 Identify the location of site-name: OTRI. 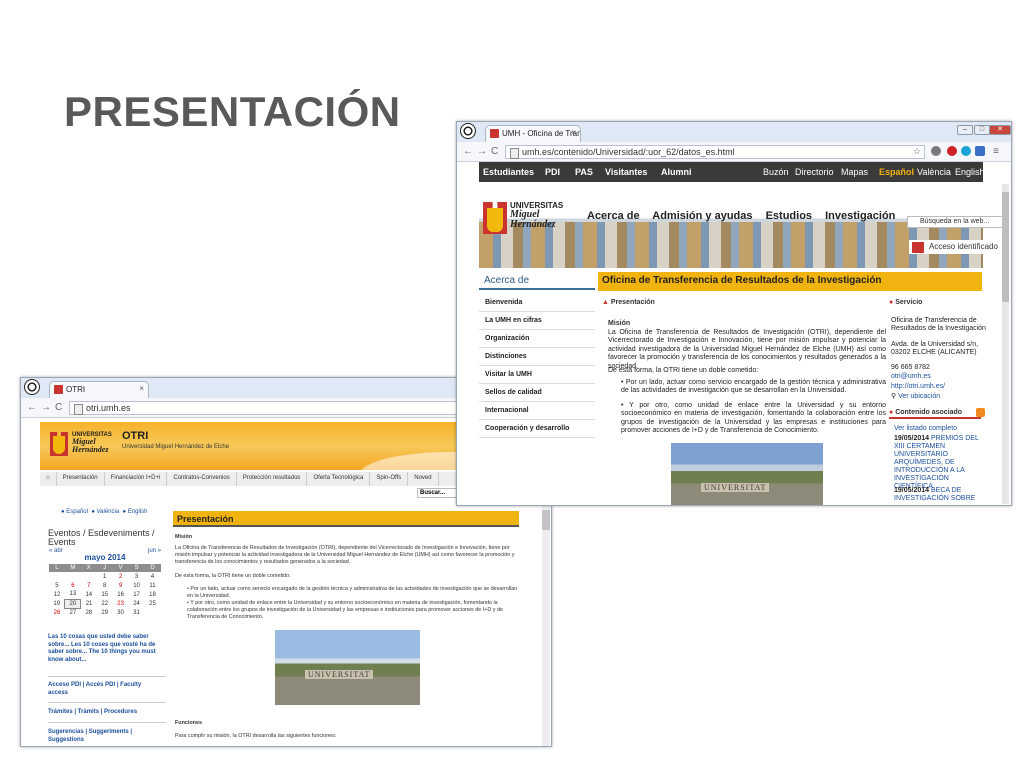
(135, 436).